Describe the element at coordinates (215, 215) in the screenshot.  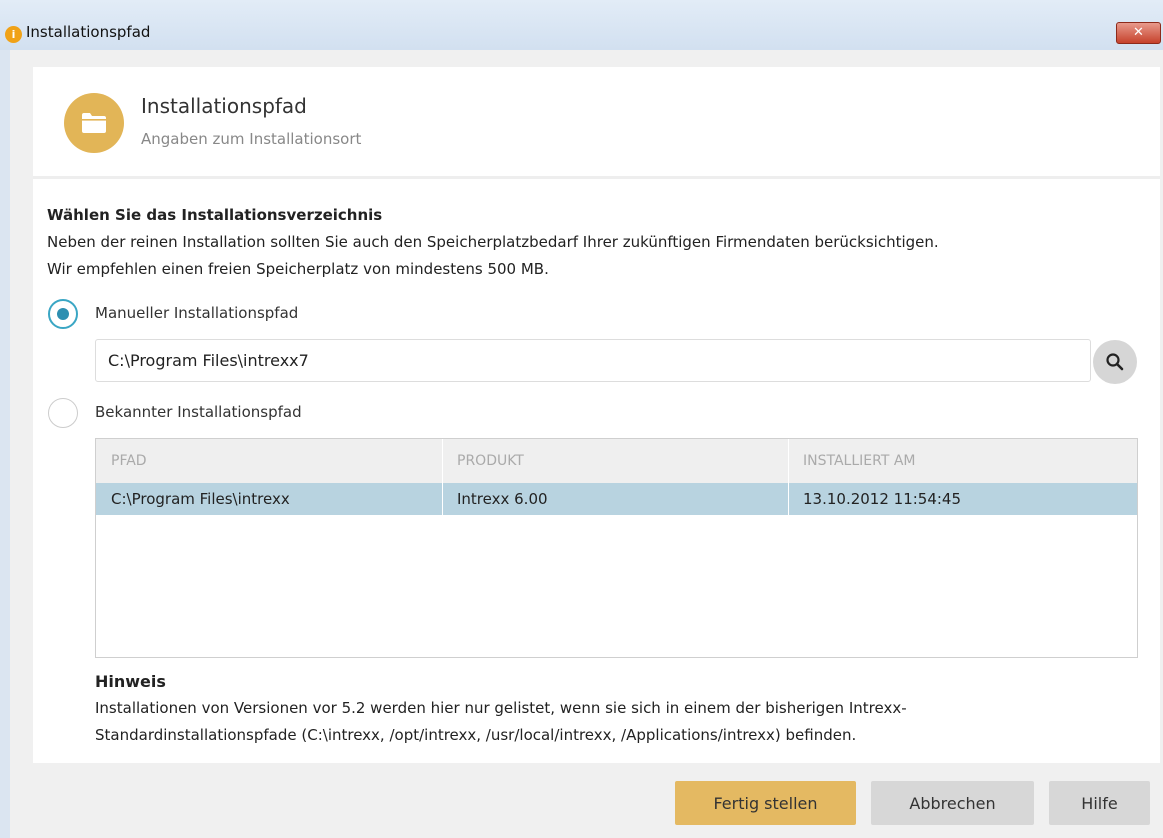
I see `section-title: Wählen Sie das Installationsverzeichnis` at that location.